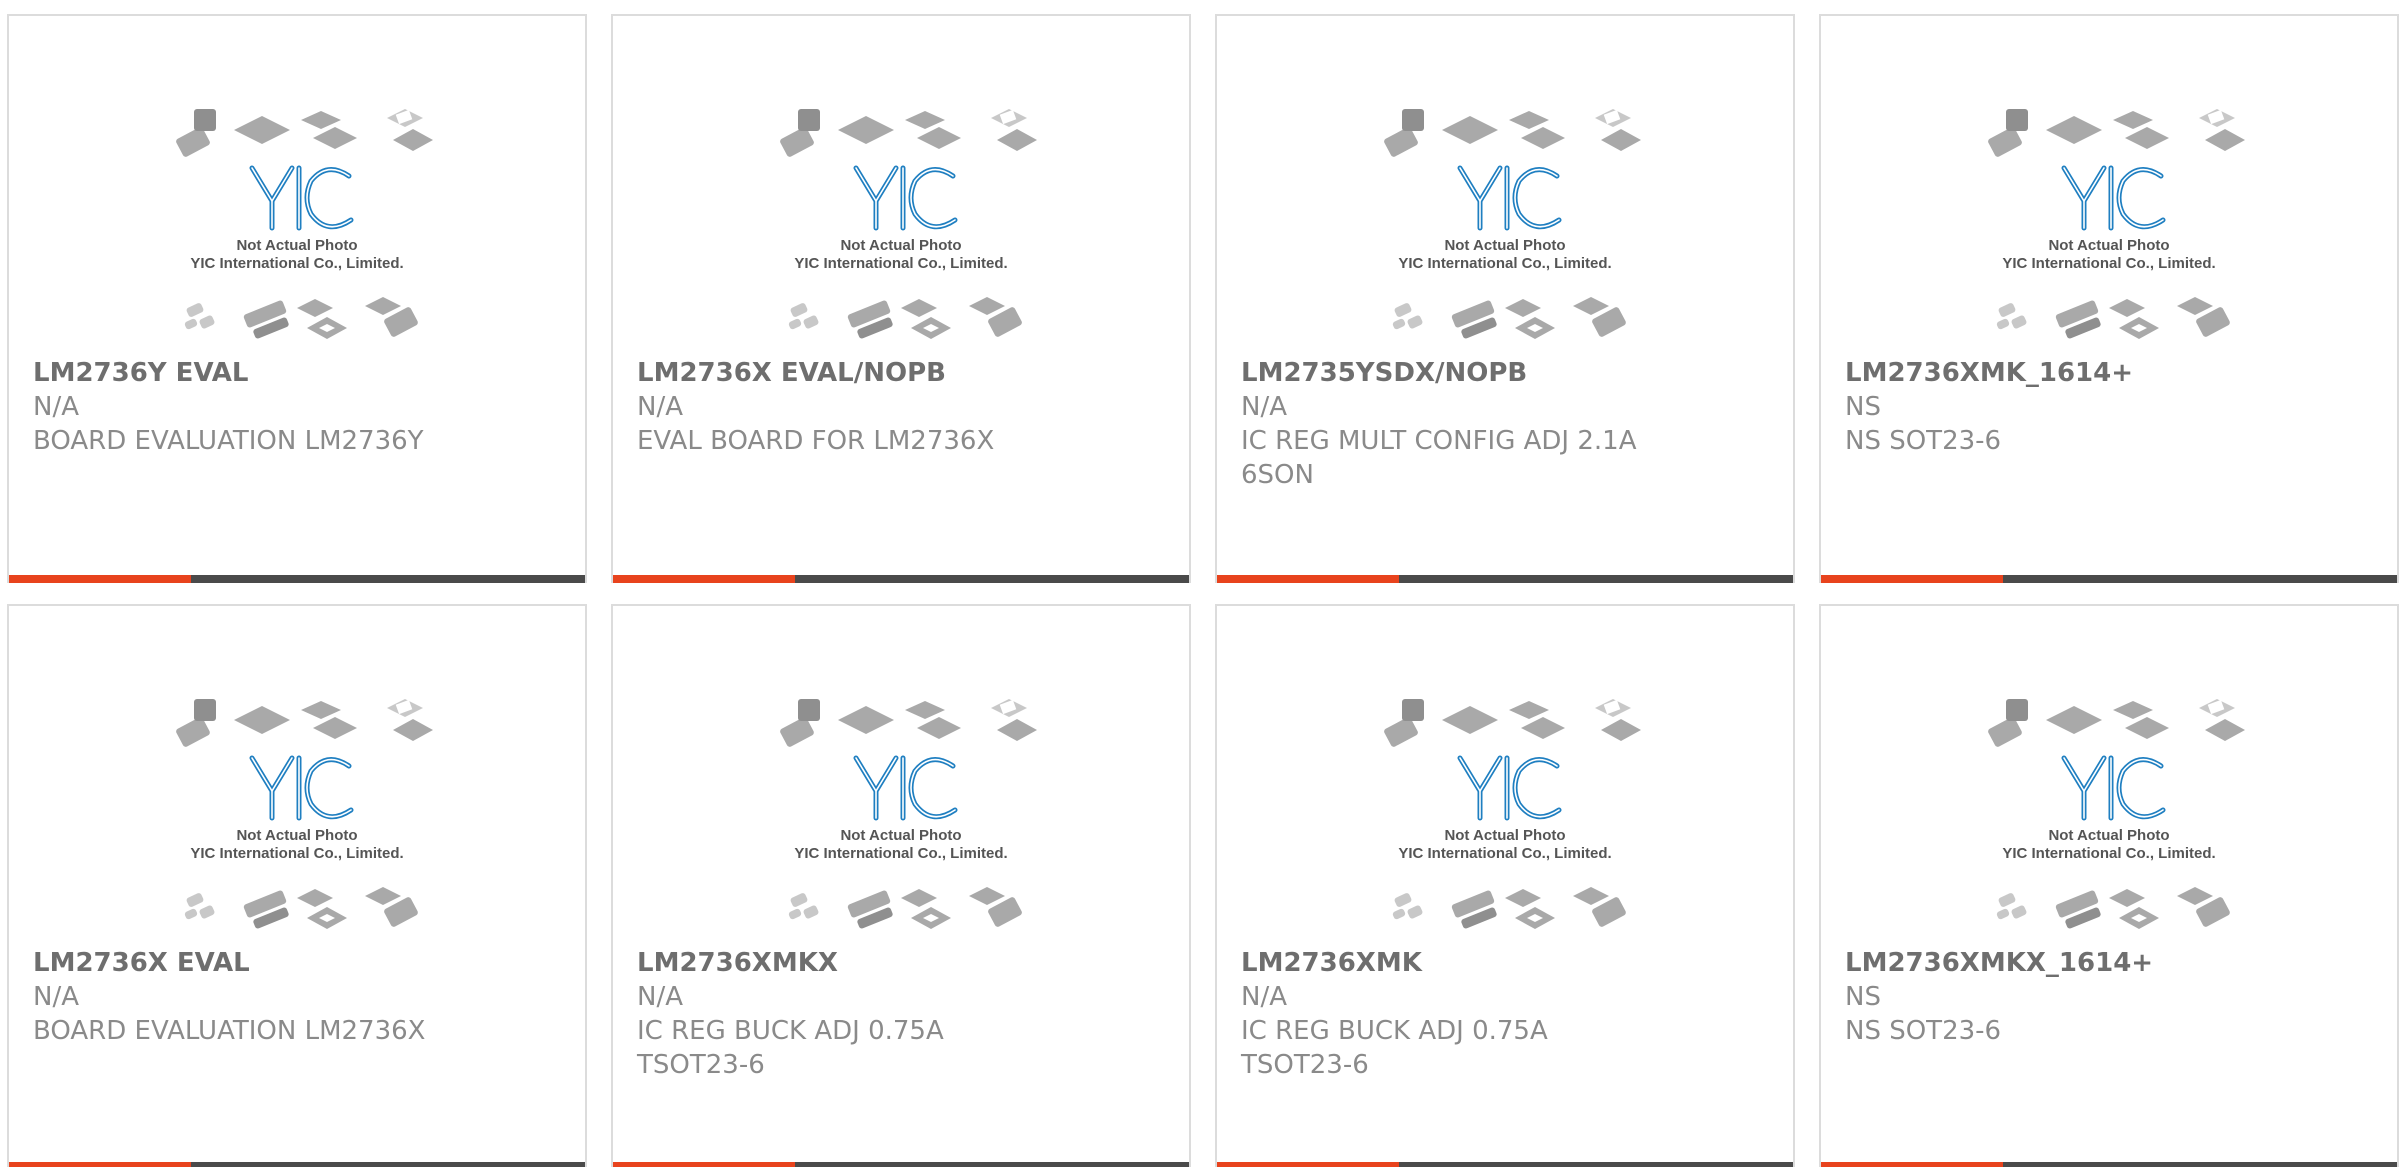 The width and height of the screenshot is (2400, 1167). What do you see at coordinates (1451, 963) in the screenshot?
I see `part-number: LM2736XMK` at bounding box center [1451, 963].